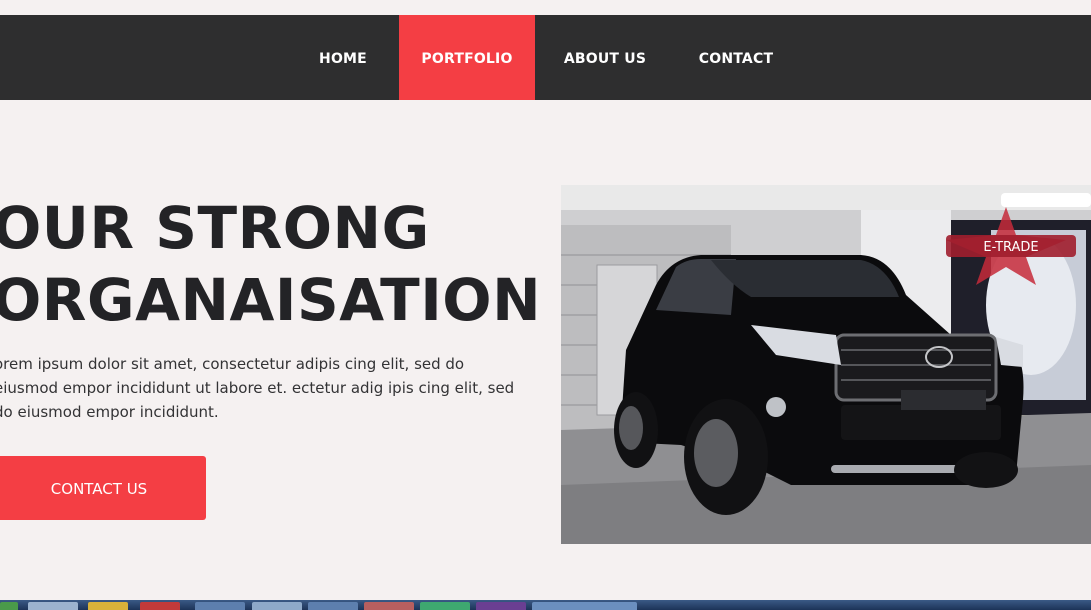 The image size is (1091, 610). Describe the element at coordinates (277, 606) in the screenshot. I see `window-icon` at that location.